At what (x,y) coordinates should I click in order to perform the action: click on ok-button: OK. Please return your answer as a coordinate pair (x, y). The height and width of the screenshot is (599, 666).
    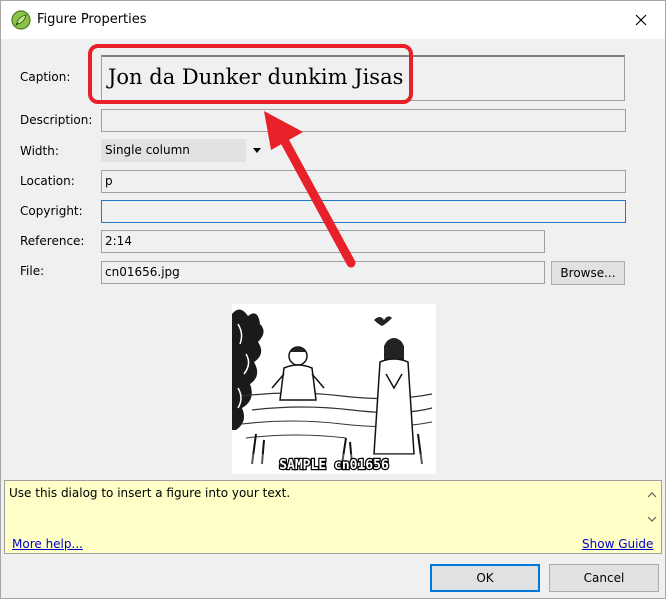
    Looking at the image, I should click on (485, 578).